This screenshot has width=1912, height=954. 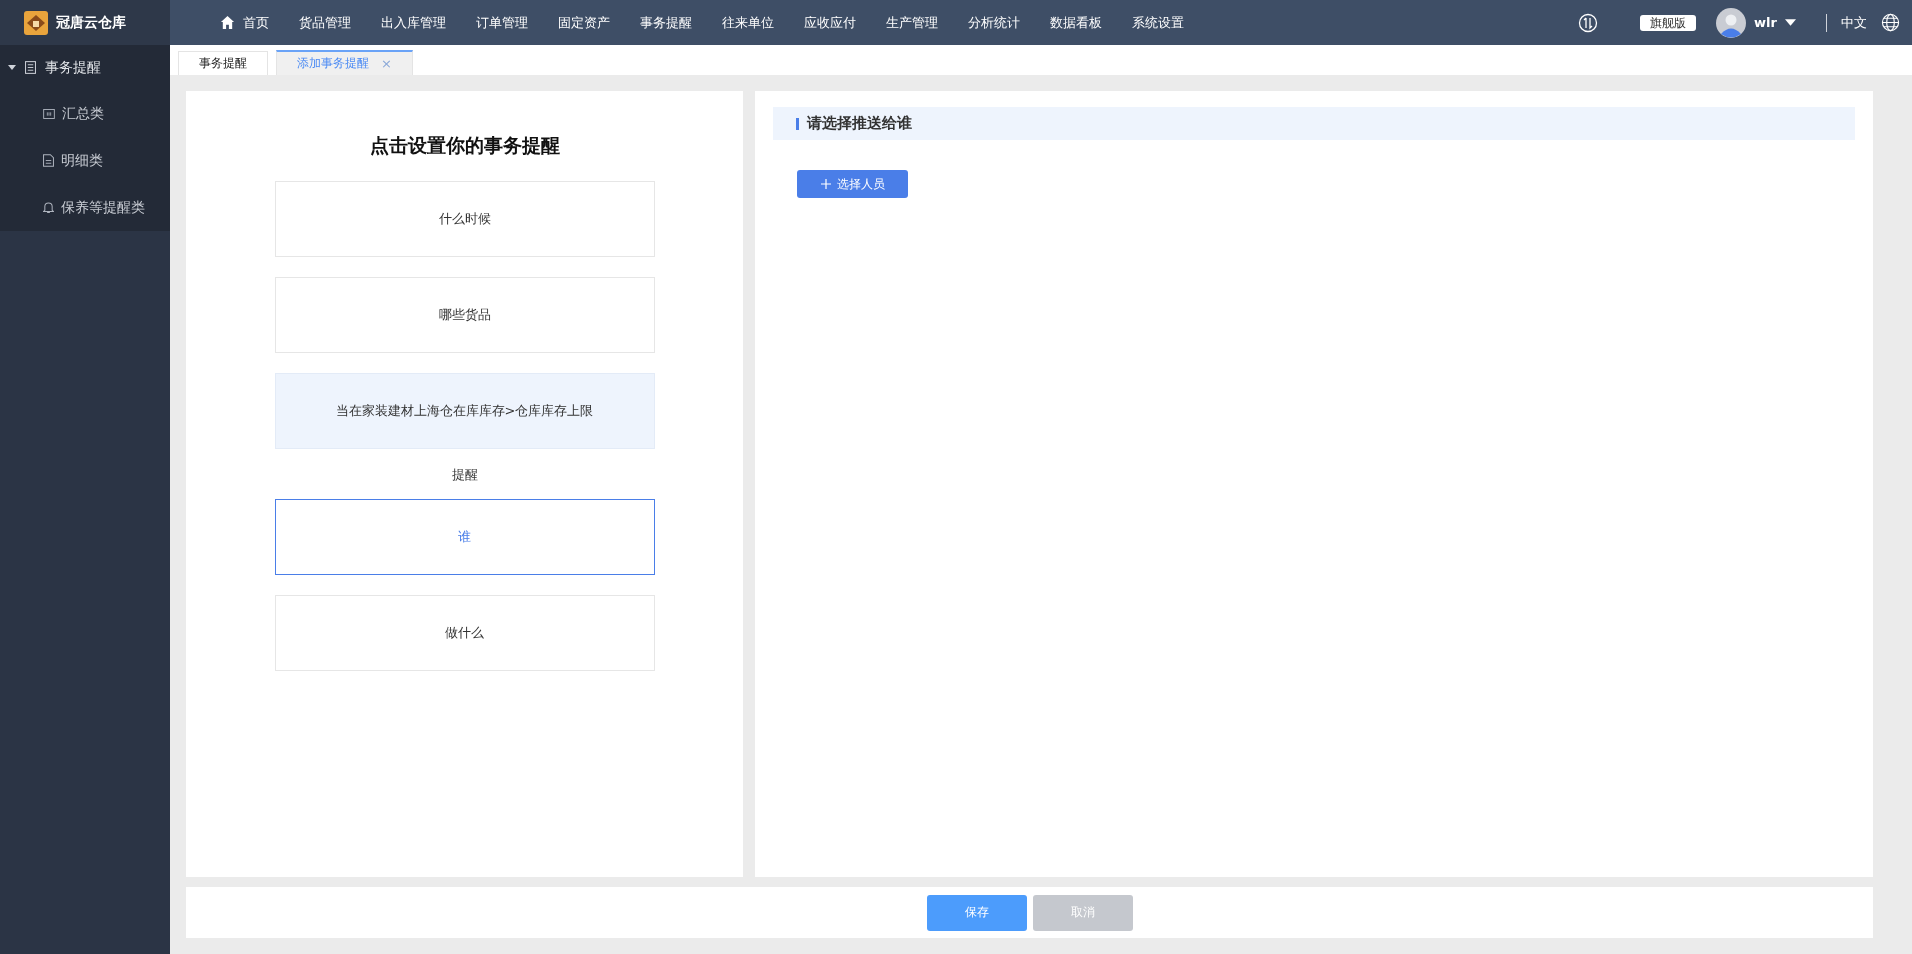 What do you see at coordinates (36, 22) in the screenshot?
I see `logo-icon` at bounding box center [36, 22].